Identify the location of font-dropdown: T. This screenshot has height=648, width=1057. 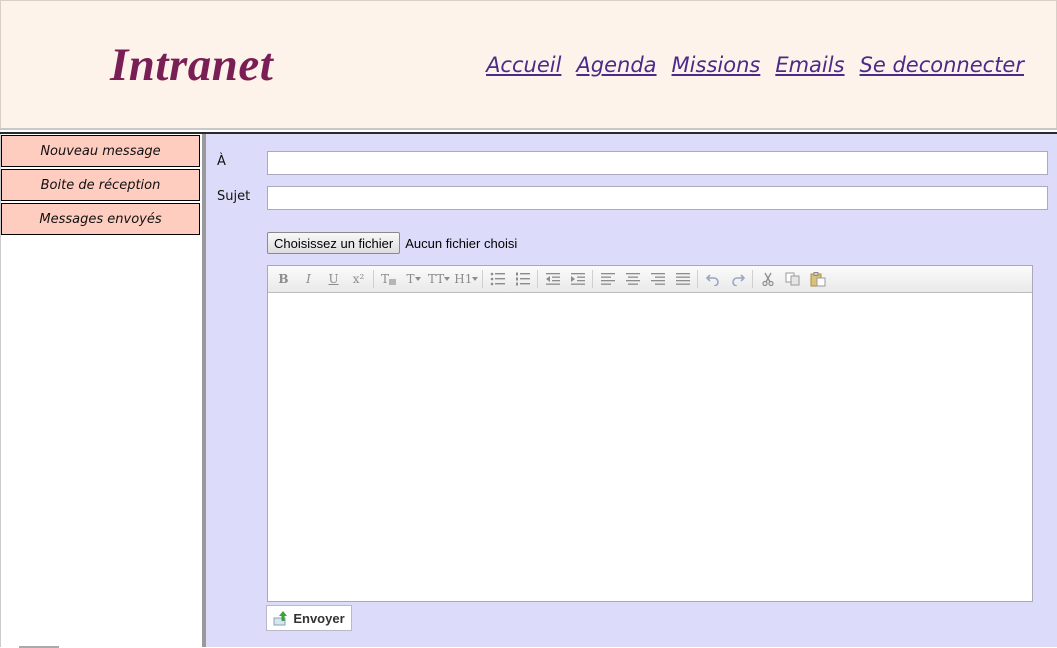
(413, 279).